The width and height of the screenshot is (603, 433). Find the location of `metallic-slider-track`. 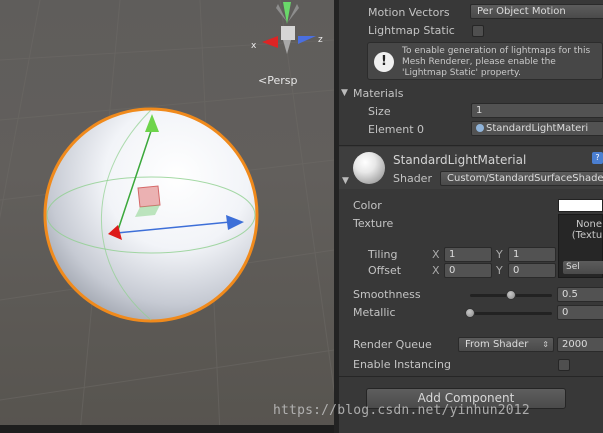

metallic-slider-track is located at coordinates (511, 313).